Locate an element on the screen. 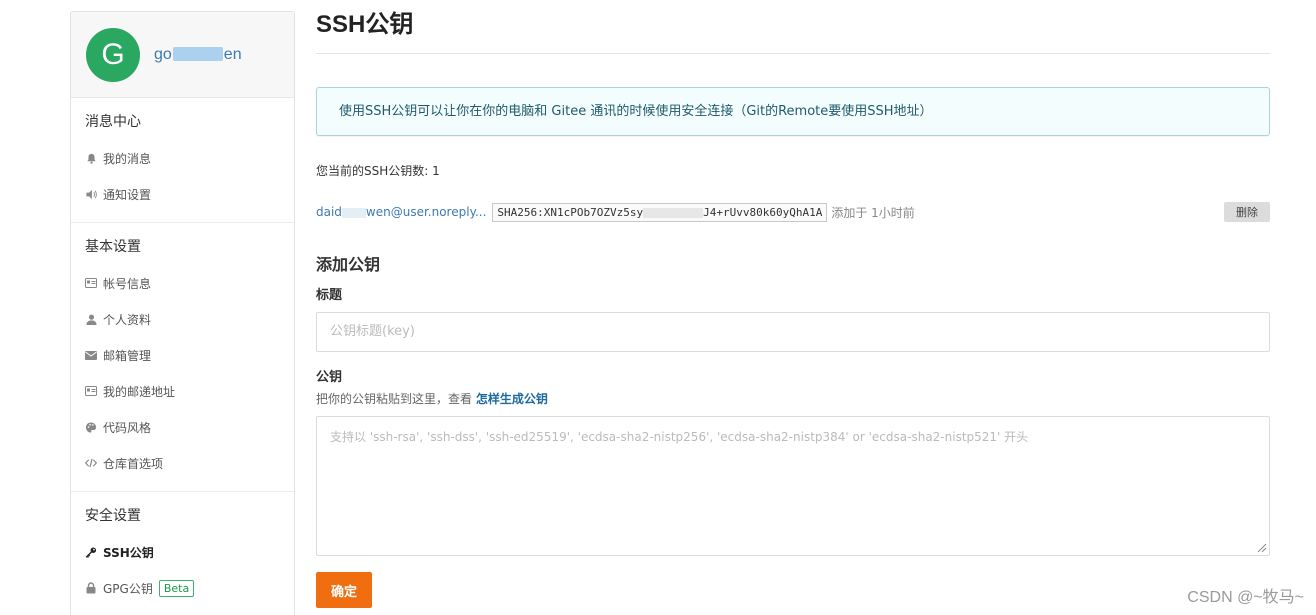 This screenshot has width=1316, height=615. sidebar-item-label: 帐号信息 is located at coordinates (127, 283).